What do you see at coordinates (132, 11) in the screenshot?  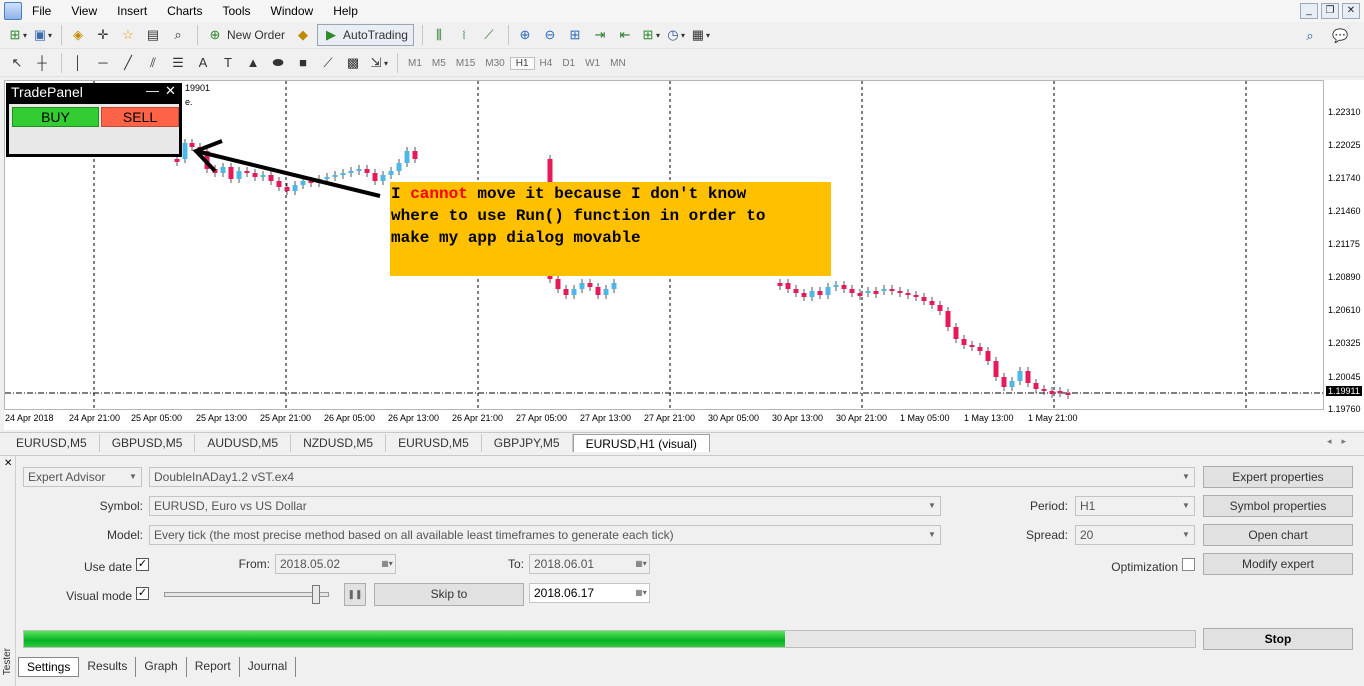 I see `menu-insert: Insert` at bounding box center [132, 11].